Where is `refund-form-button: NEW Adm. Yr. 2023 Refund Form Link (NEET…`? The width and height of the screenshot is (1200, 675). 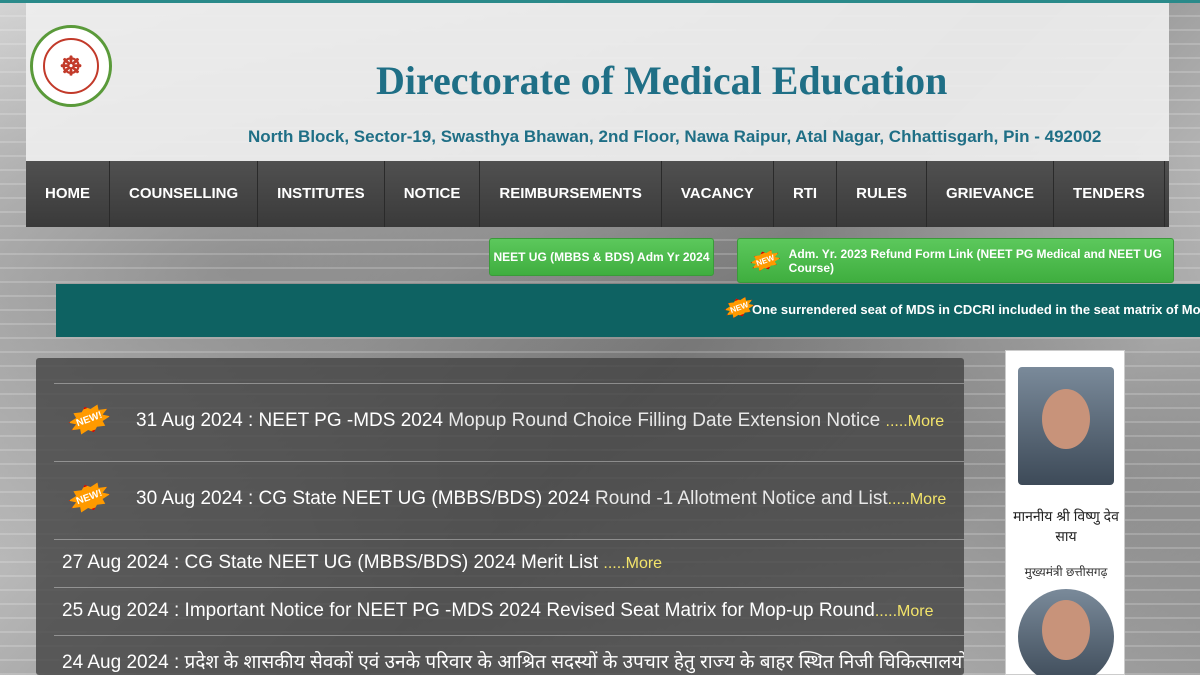
refund-form-button: NEW Adm. Yr. 2023 Refund Form Link (NEET… is located at coordinates (955, 260).